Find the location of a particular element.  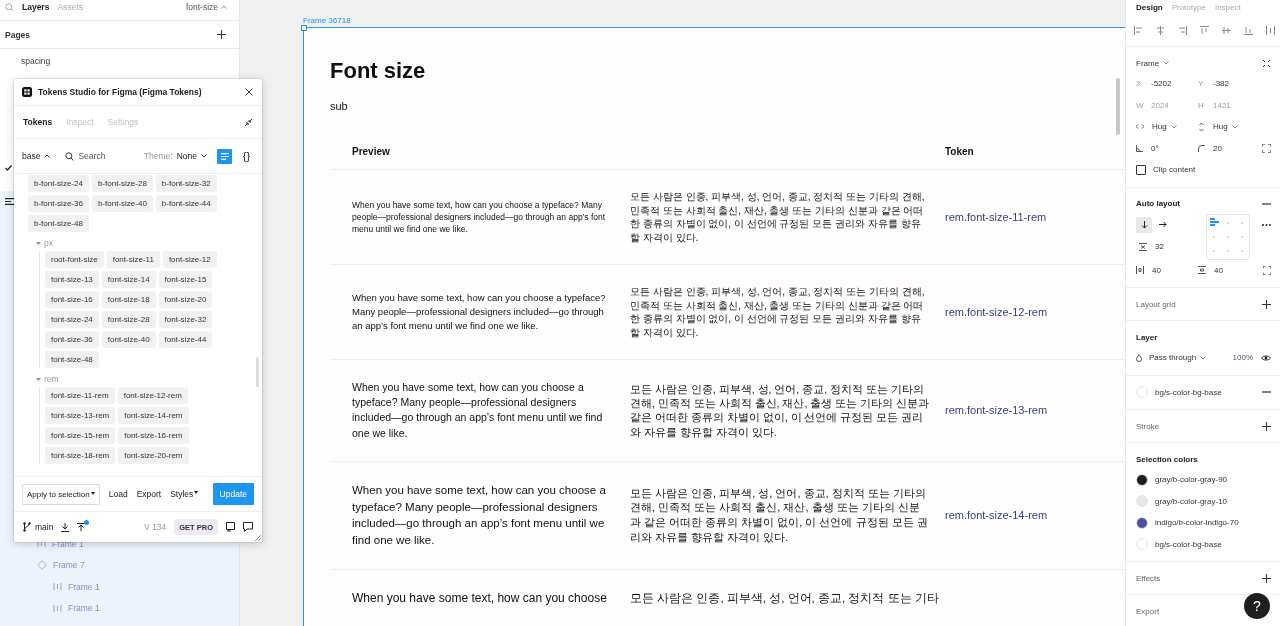

color-style-name: bg/s-color-bg-base is located at coordinates (1188, 544).